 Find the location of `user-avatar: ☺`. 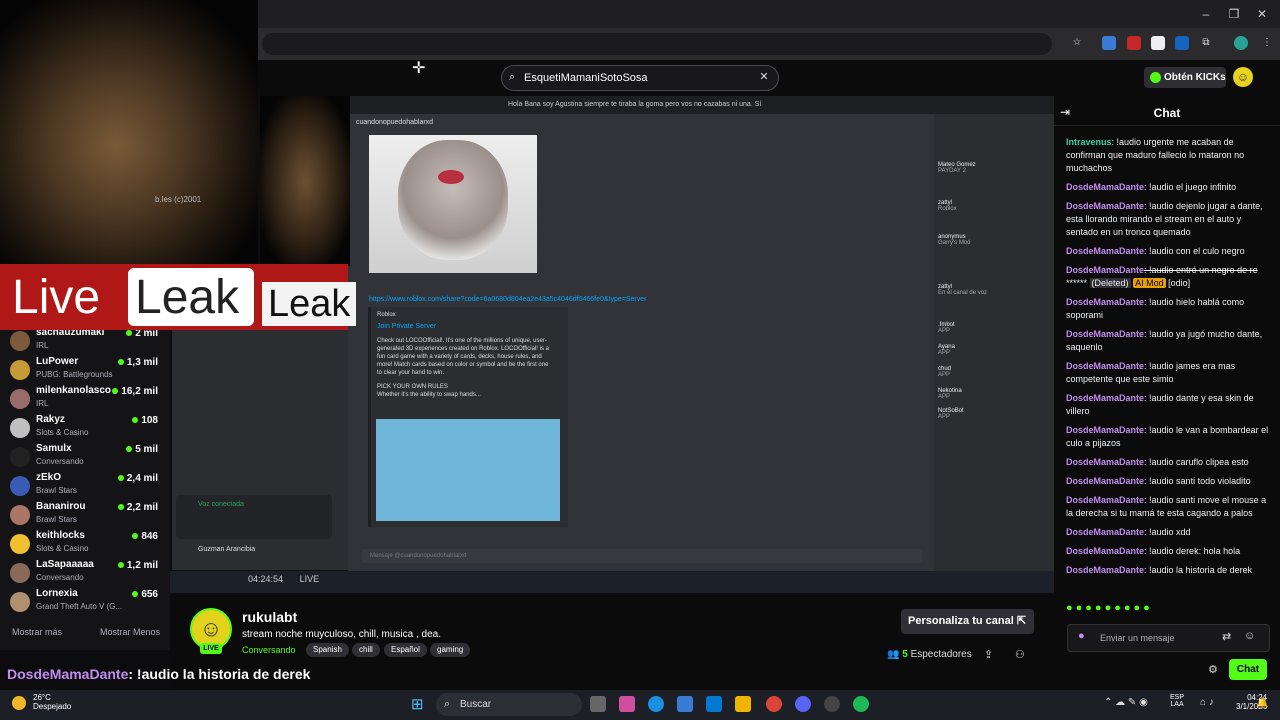

user-avatar: ☺ is located at coordinates (1243, 77).